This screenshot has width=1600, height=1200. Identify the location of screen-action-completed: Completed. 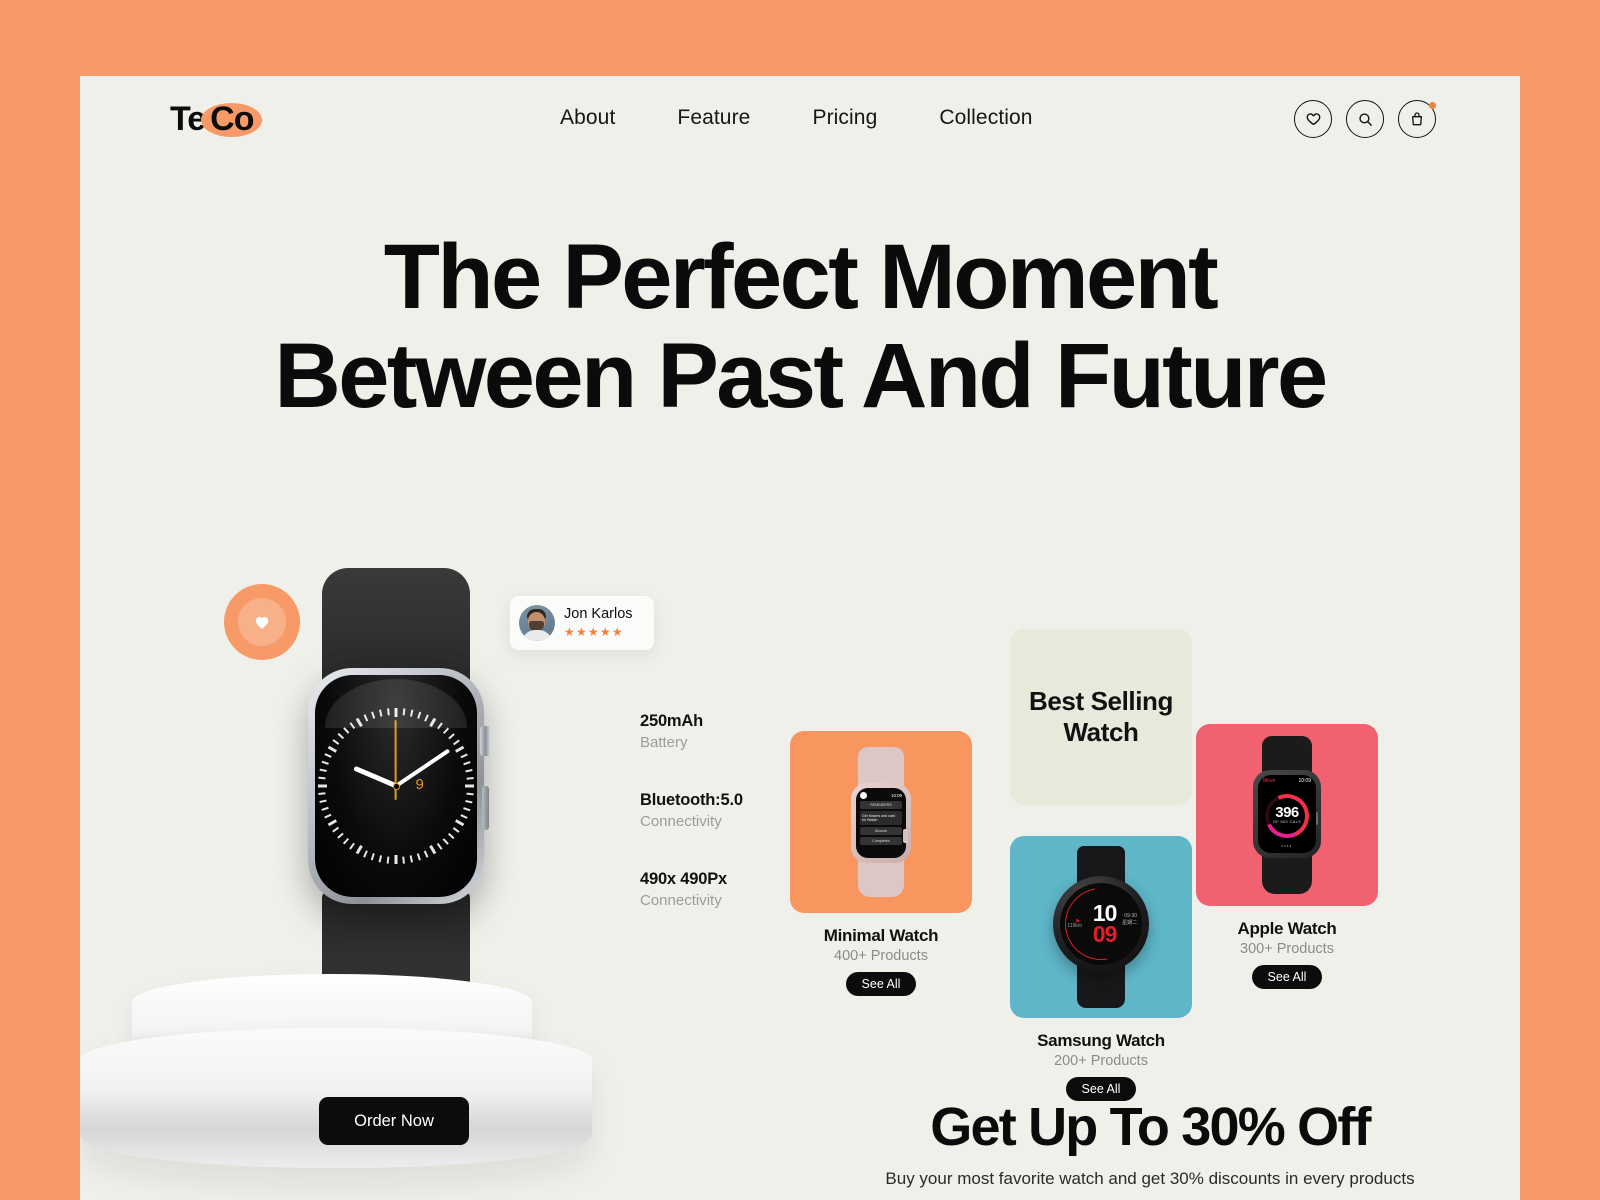
(881, 840).